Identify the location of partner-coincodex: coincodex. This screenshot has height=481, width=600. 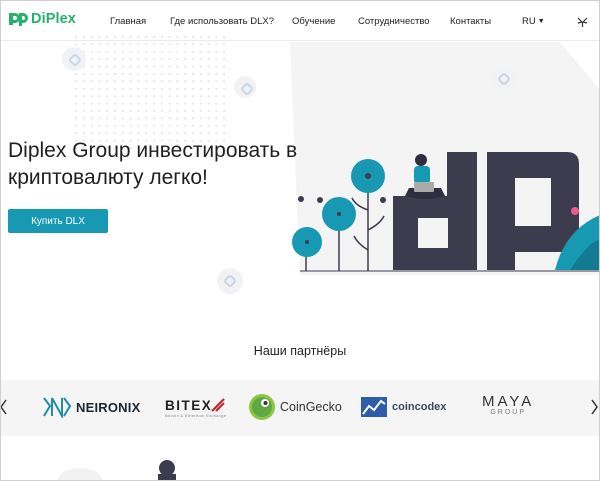
(403, 407).